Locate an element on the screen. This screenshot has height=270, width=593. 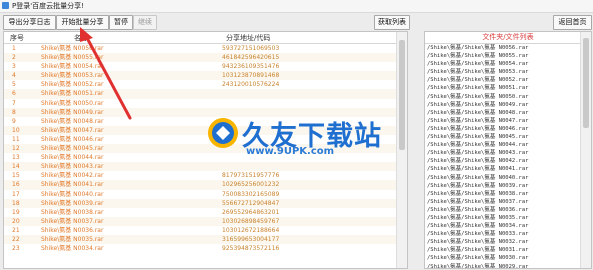
file-list-item: /Shike\氨基/Shike\氨基 N0039.rar is located at coordinates (509, 186).